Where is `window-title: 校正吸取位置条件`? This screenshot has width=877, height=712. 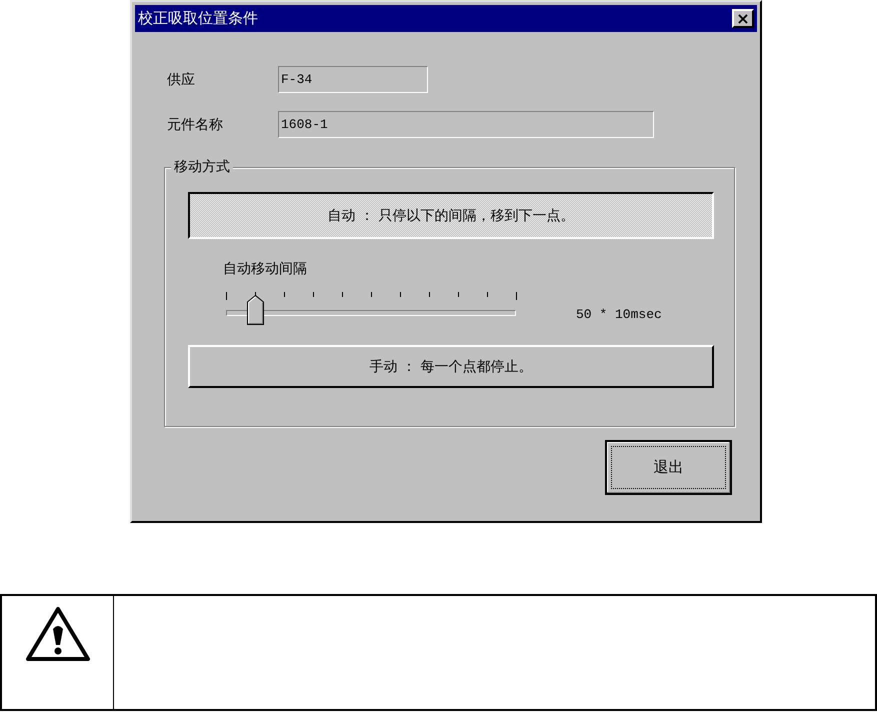
window-title: 校正吸取位置条件 is located at coordinates (198, 18).